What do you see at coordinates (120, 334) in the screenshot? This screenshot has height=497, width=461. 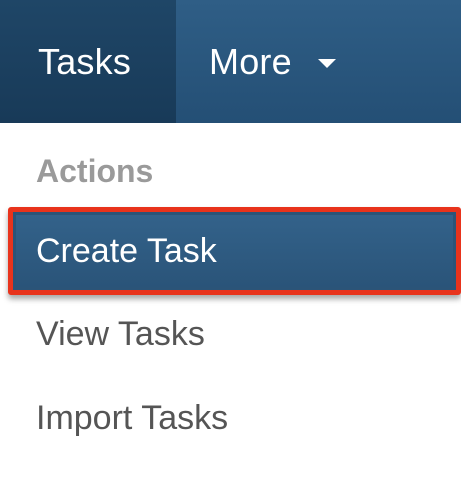 I see `menu-item-view-tasks: View Tasks` at bounding box center [120, 334].